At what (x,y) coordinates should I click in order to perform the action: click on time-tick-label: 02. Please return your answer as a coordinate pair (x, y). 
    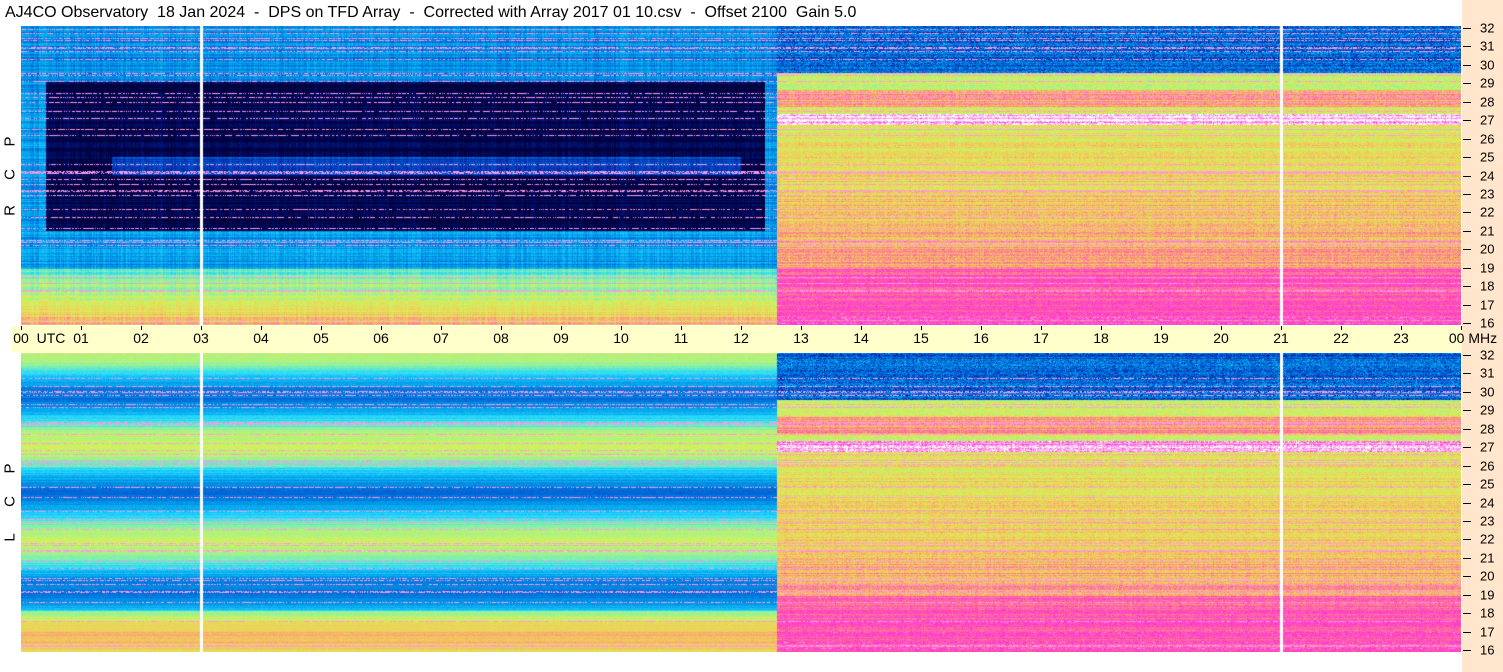
    Looking at the image, I should click on (141, 338).